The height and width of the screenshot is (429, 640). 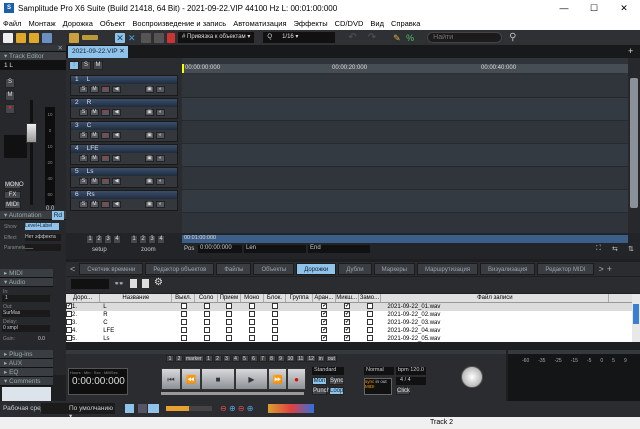 I want to click on mute-button: M, so click(x=94, y=135).